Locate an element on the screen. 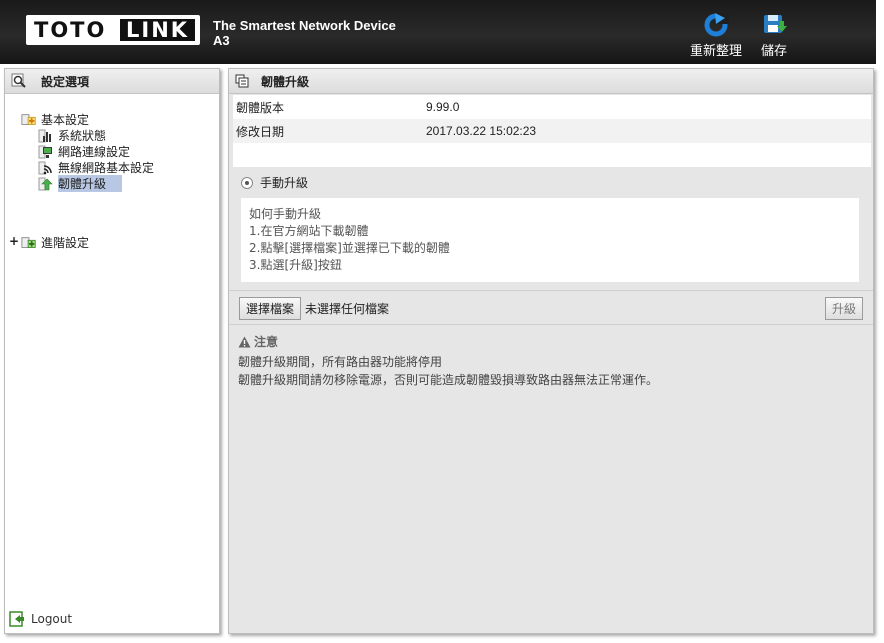 This screenshot has height=643, width=884. bar-chart-icon is located at coordinates (44, 135).